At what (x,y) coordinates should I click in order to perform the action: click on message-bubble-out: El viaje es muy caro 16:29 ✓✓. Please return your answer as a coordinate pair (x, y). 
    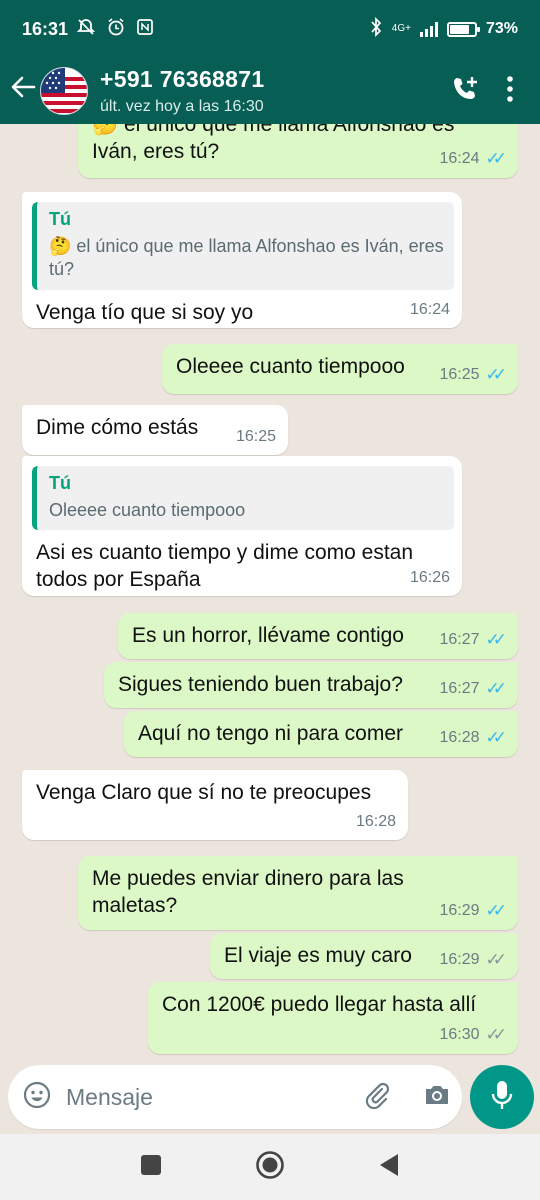
    Looking at the image, I should click on (364, 956).